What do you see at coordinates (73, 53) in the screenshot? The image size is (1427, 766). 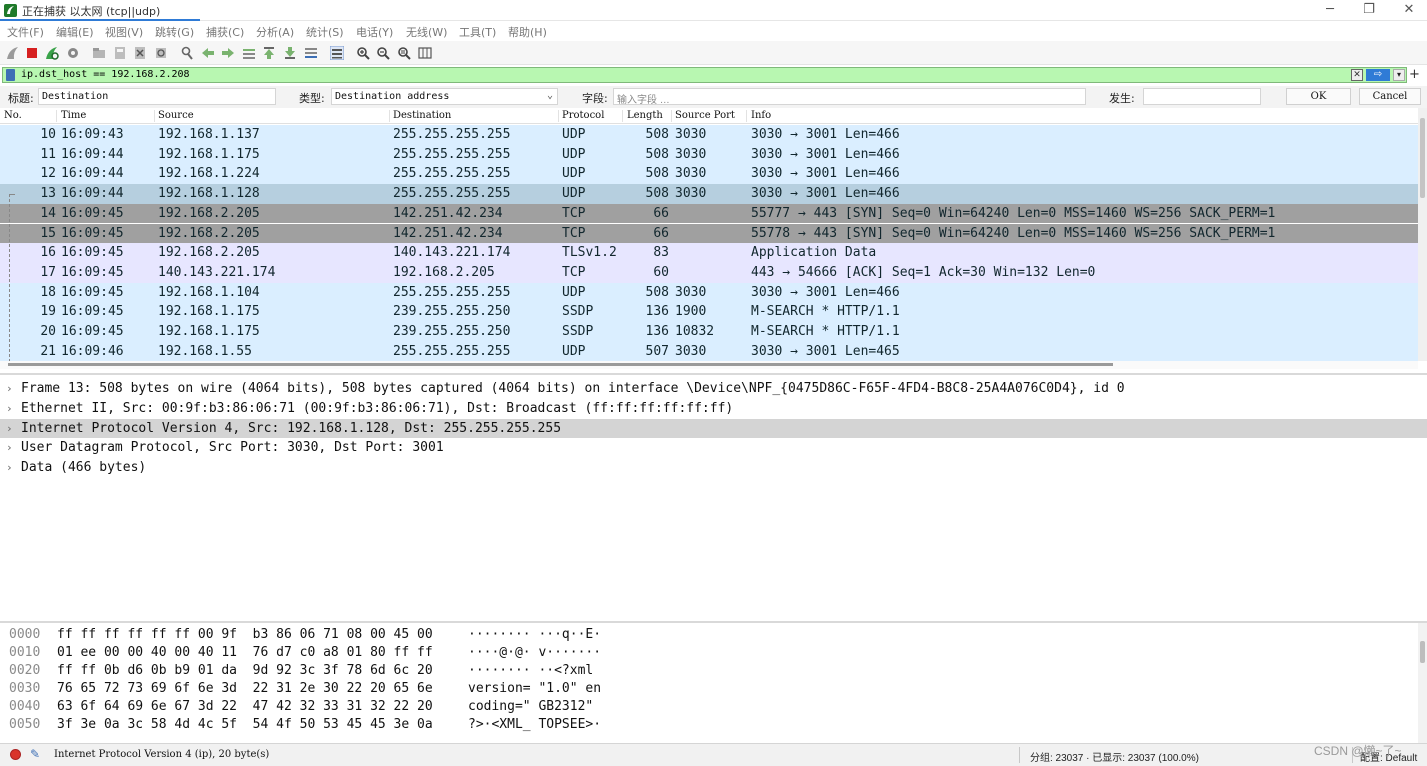 I see `options-icon` at bounding box center [73, 53].